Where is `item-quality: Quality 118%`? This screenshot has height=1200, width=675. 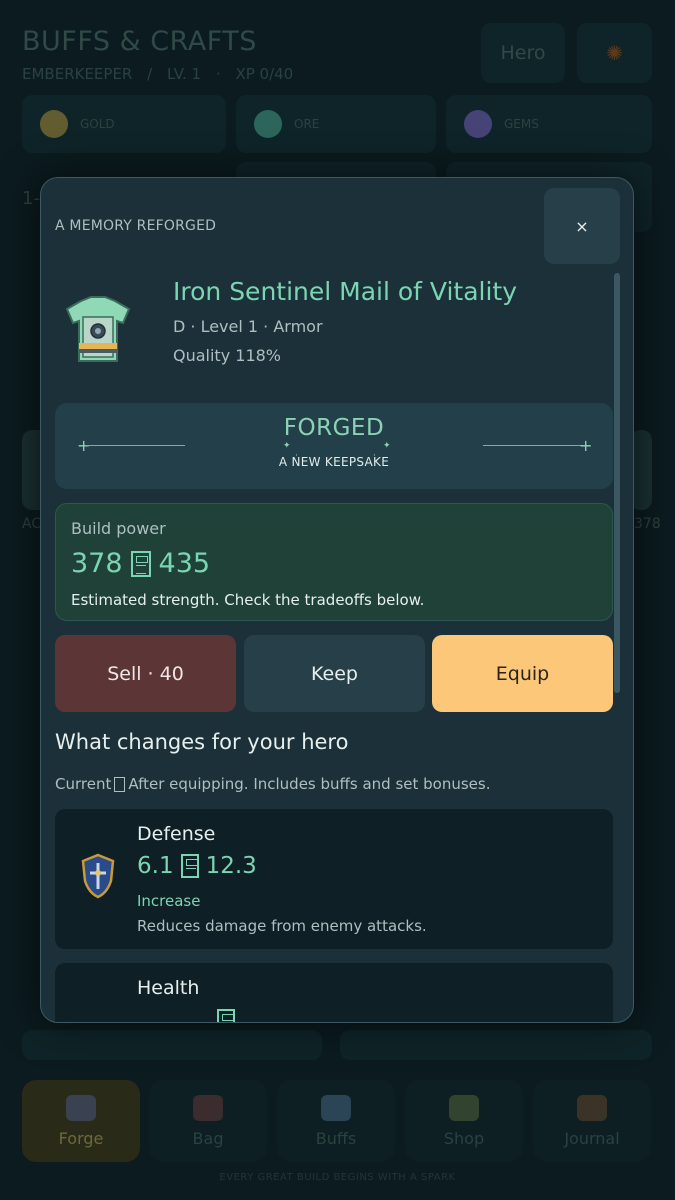
item-quality: Quality 118% is located at coordinates (227, 355).